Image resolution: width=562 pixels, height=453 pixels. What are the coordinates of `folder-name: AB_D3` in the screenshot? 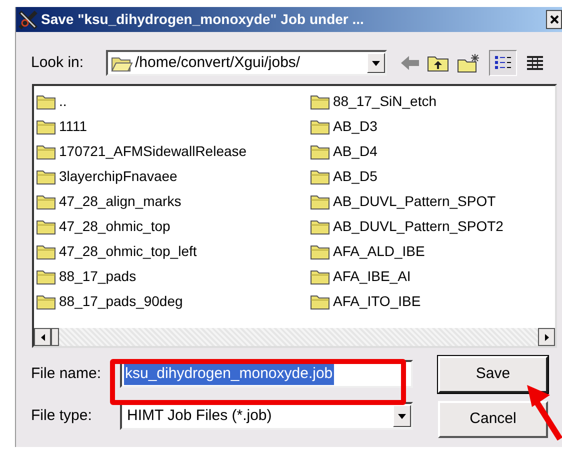 It's located at (355, 126).